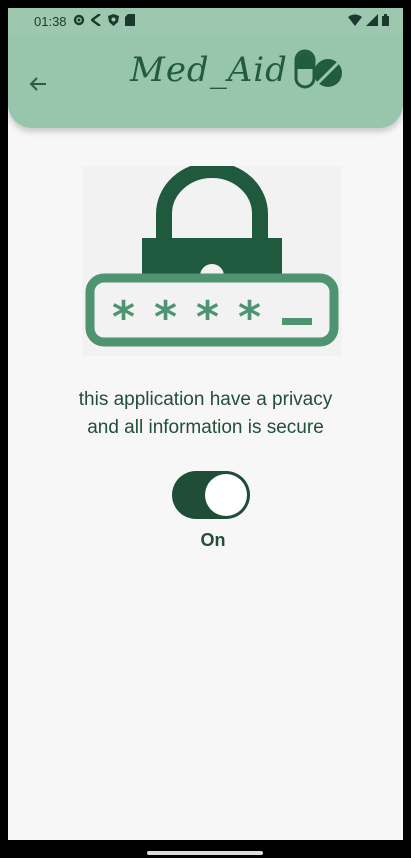 The height and width of the screenshot is (858, 411). I want to click on battery-icon, so click(385, 21).